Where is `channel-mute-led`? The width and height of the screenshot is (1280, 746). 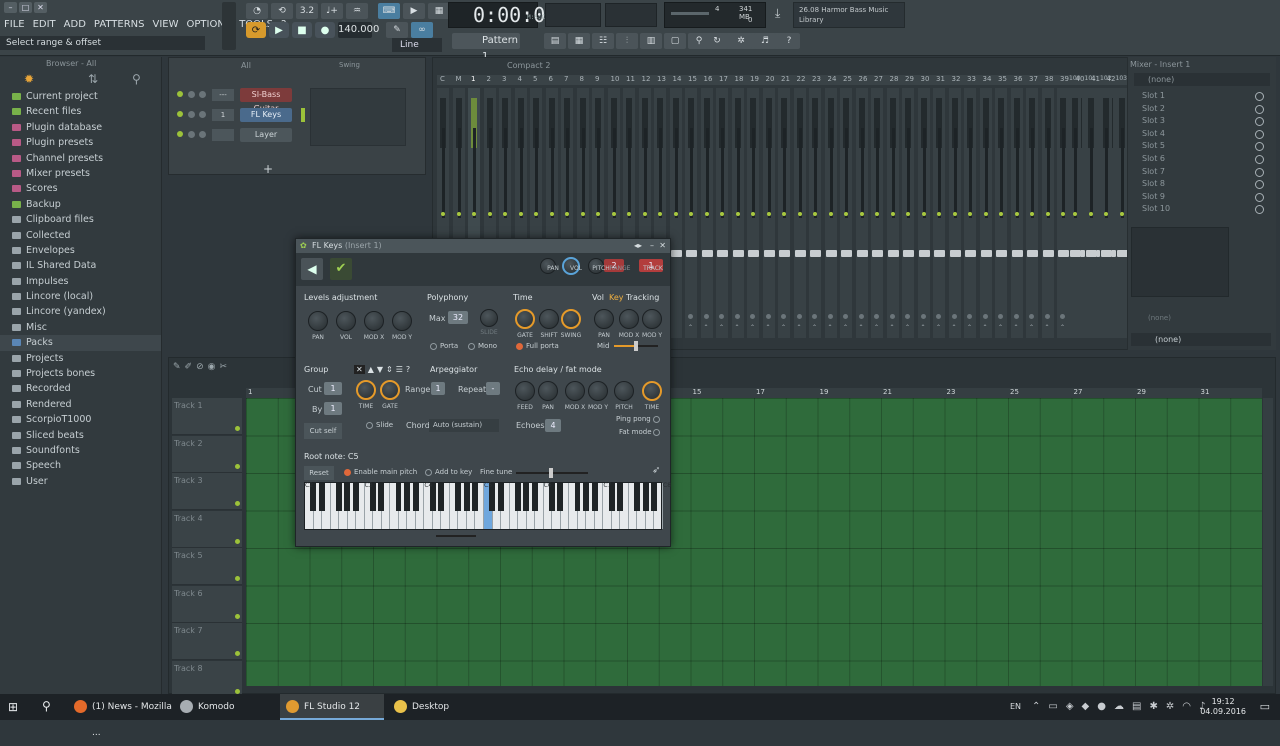 channel-mute-led is located at coordinates (180, 94).